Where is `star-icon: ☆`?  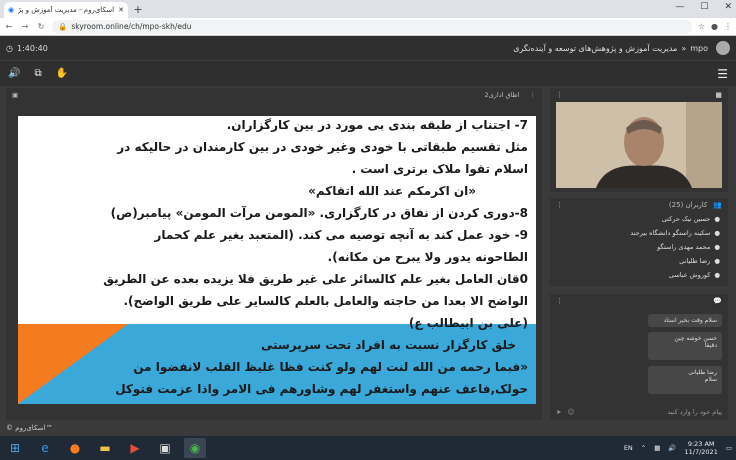 star-icon: ☆ is located at coordinates (701, 26).